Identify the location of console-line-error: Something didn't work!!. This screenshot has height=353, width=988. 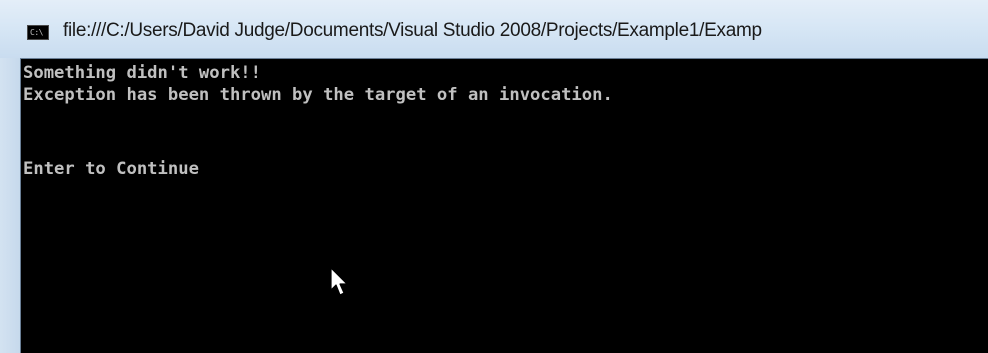
(142, 73).